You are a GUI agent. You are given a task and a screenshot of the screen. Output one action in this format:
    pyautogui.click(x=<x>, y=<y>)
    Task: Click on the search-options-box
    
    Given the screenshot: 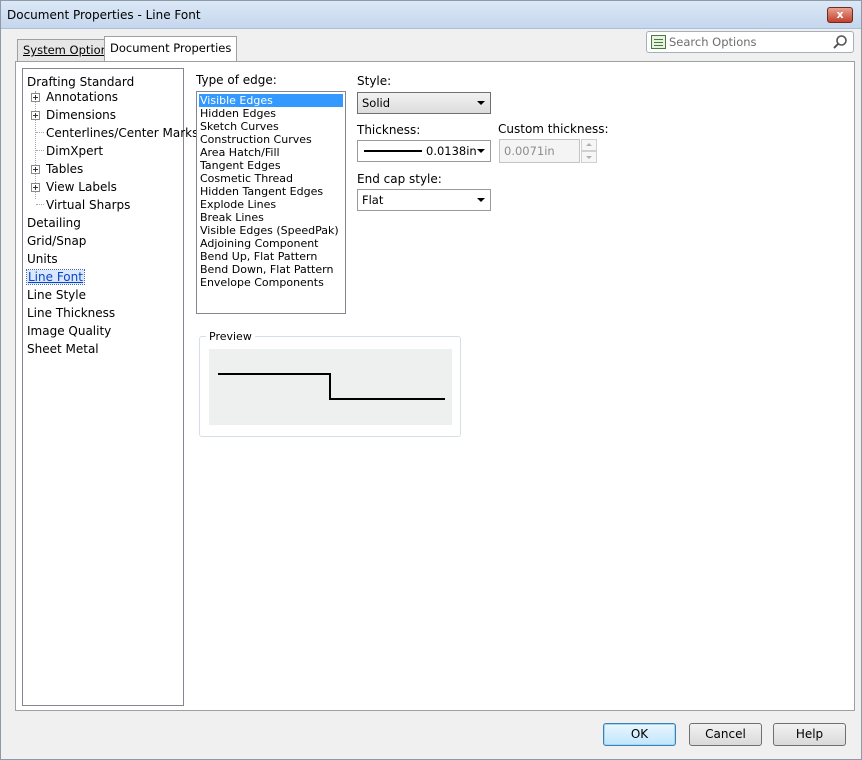 What is the action you would take?
    pyautogui.click(x=750, y=42)
    